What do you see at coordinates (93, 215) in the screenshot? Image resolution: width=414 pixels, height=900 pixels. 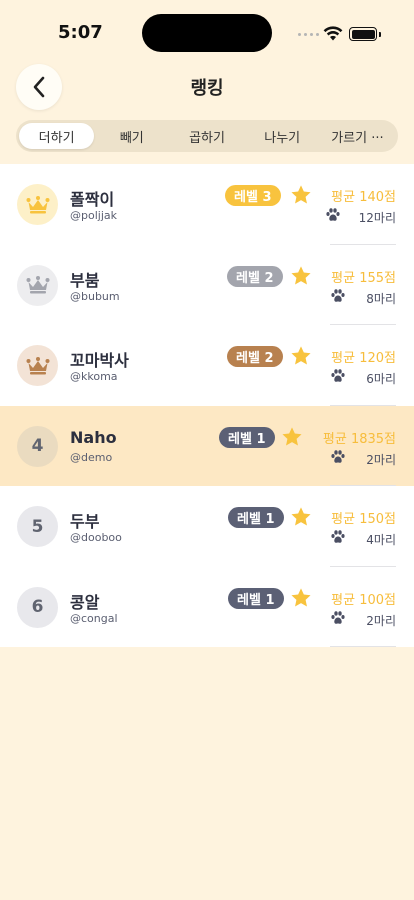 I see `player-handle: @poljjak` at bounding box center [93, 215].